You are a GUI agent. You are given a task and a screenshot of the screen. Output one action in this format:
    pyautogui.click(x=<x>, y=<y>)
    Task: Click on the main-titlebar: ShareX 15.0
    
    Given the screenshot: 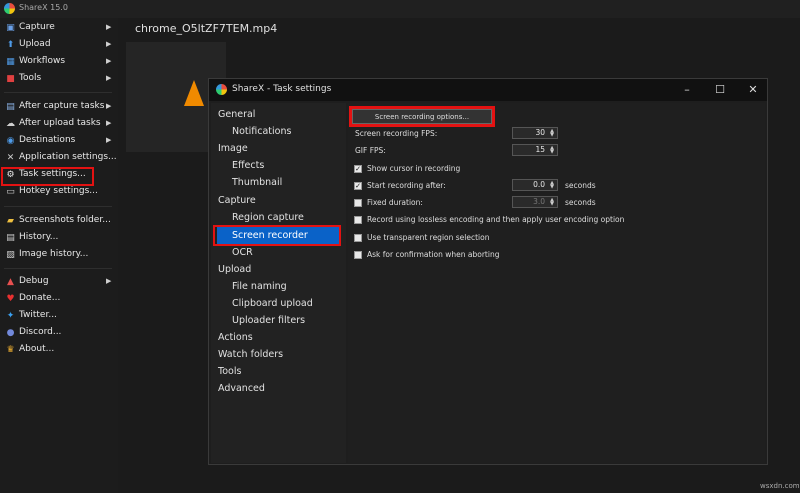 What is the action you would take?
    pyautogui.click(x=400, y=9)
    